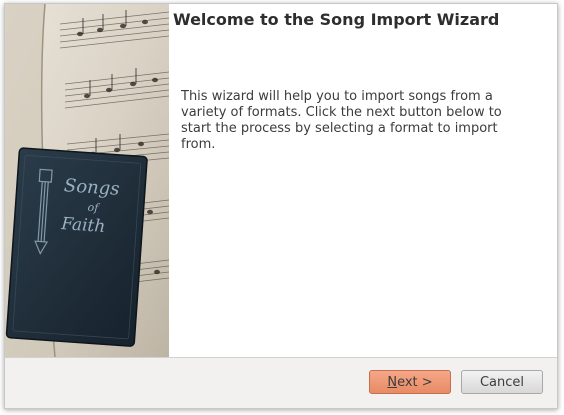 This screenshot has width=564, height=415. What do you see at coordinates (336, 19) in the screenshot?
I see `wizard-title: Welcome to the Song Import Wizard` at bounding box center [336, 19].